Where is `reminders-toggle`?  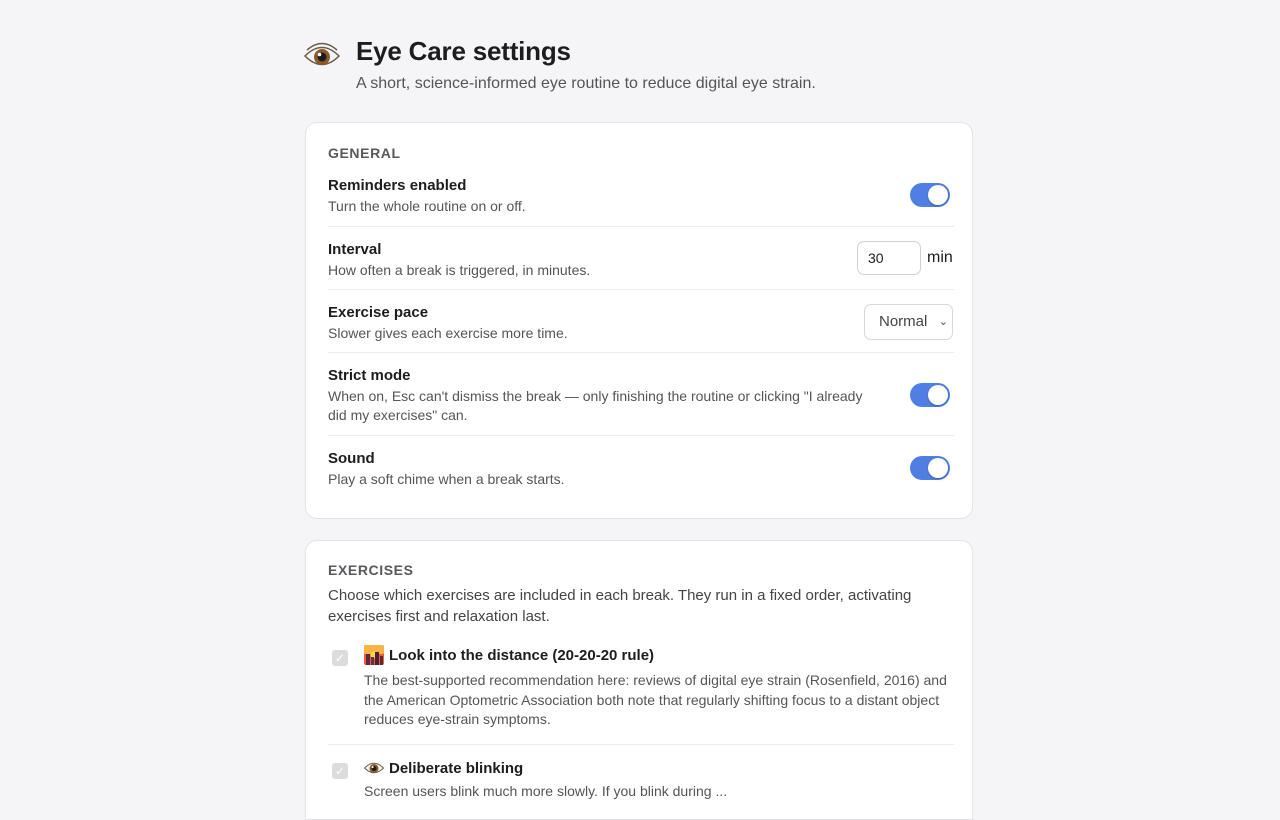
reminders-toggle is located at coordinates (930, 195).